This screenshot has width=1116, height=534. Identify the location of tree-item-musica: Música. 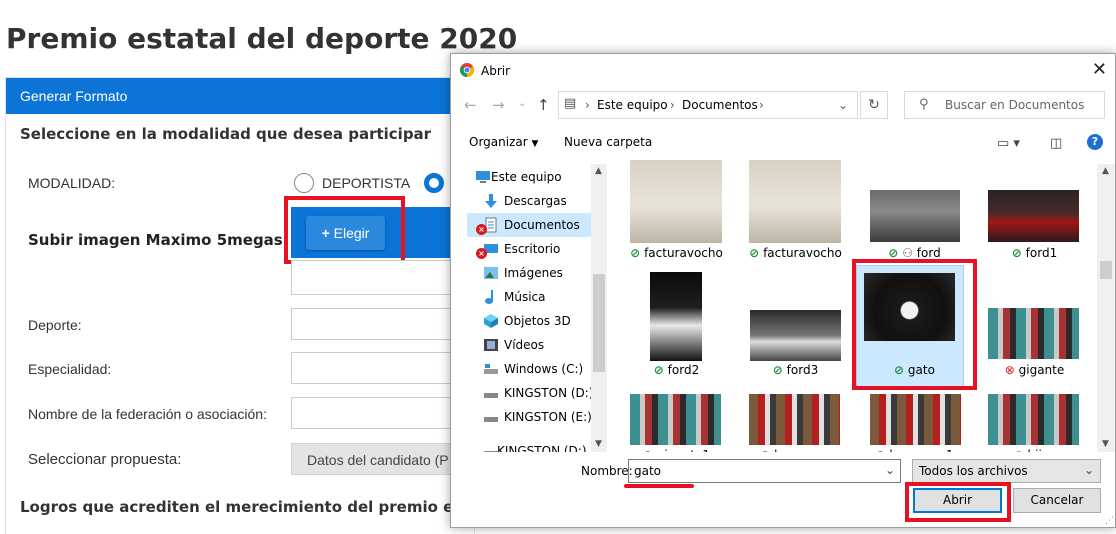
(529, 297).